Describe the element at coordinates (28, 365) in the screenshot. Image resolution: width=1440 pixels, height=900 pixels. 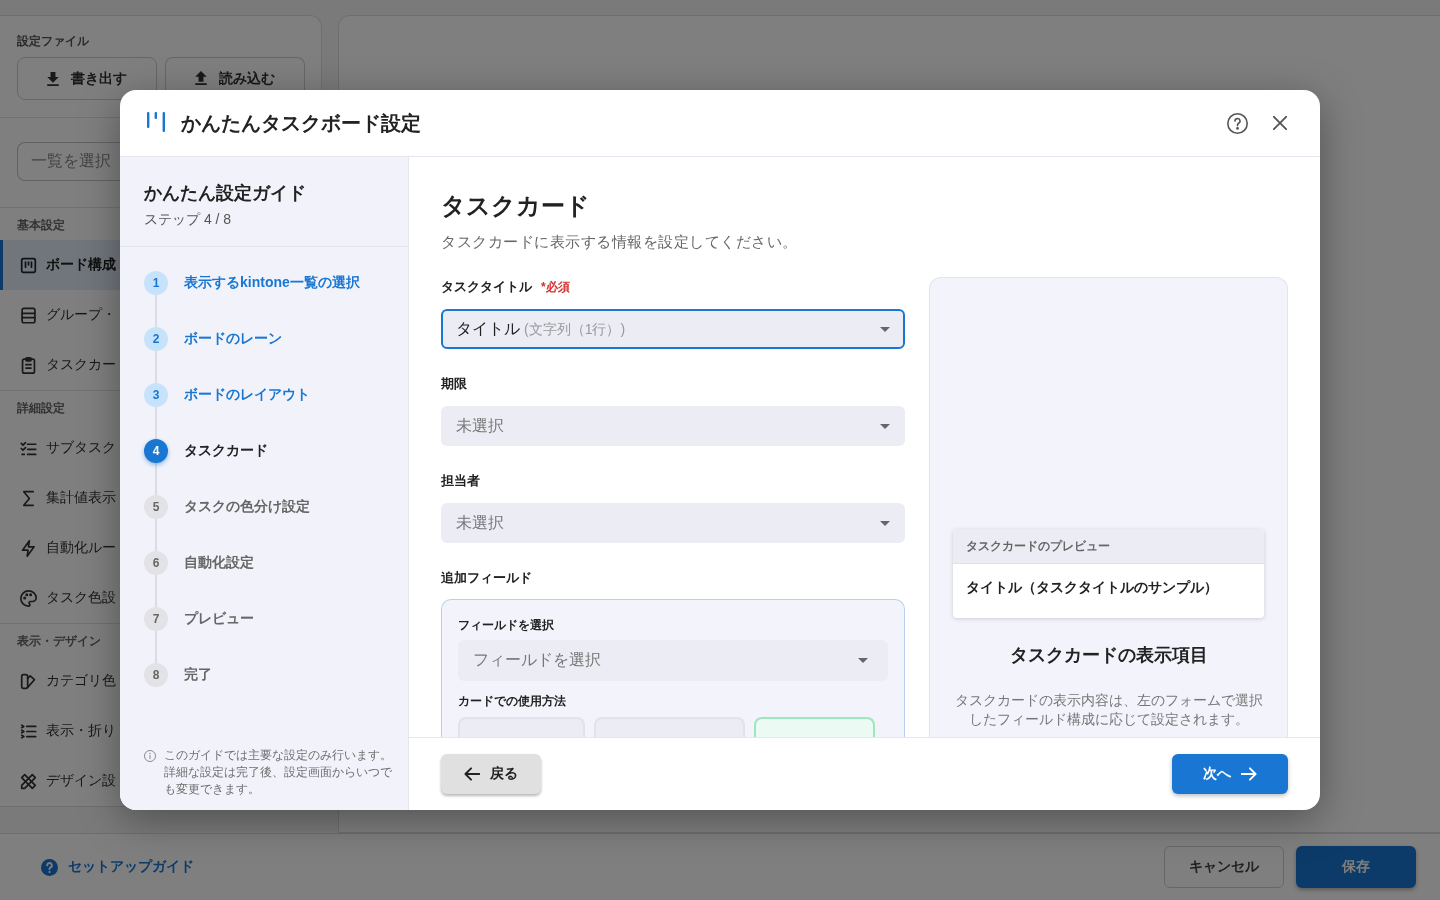
I see `clipboard-icon` at that location.